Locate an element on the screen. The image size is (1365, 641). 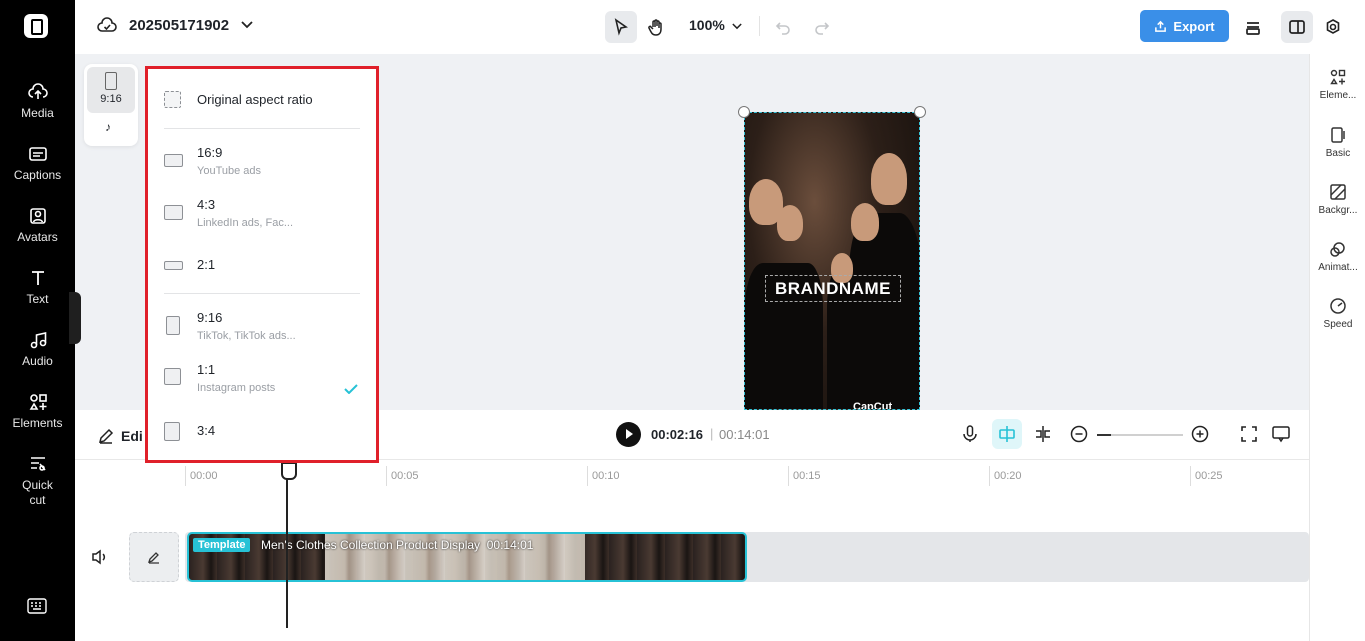
option-3-4: 3:4 is located at coordinates (264, 433).